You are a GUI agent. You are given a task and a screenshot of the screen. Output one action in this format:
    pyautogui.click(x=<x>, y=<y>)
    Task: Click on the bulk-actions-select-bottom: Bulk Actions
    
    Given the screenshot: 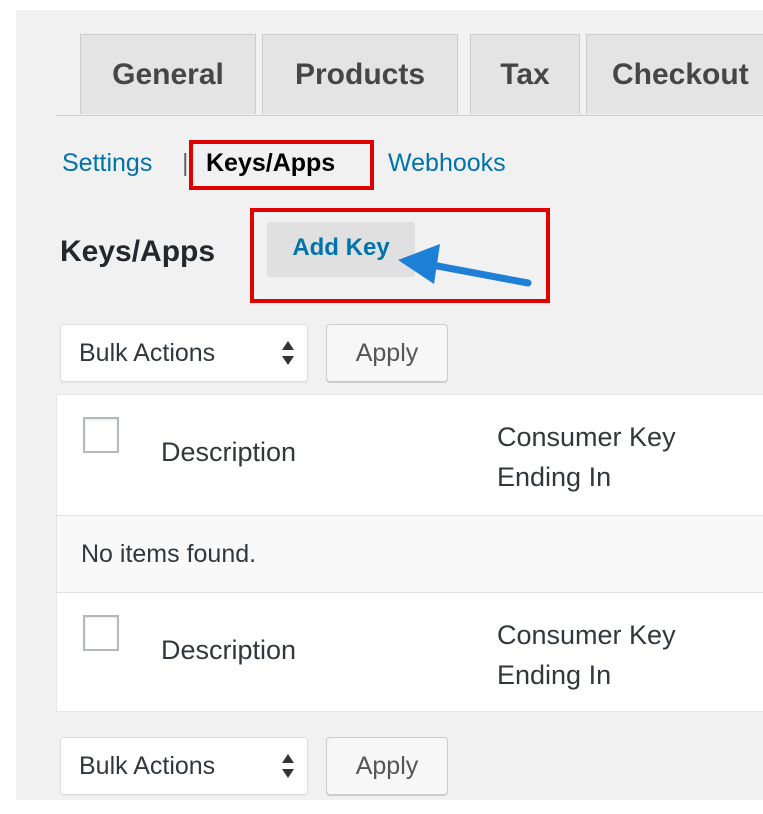 What is the action you would take?
    pyautogui.click(x=184, y=766)
    